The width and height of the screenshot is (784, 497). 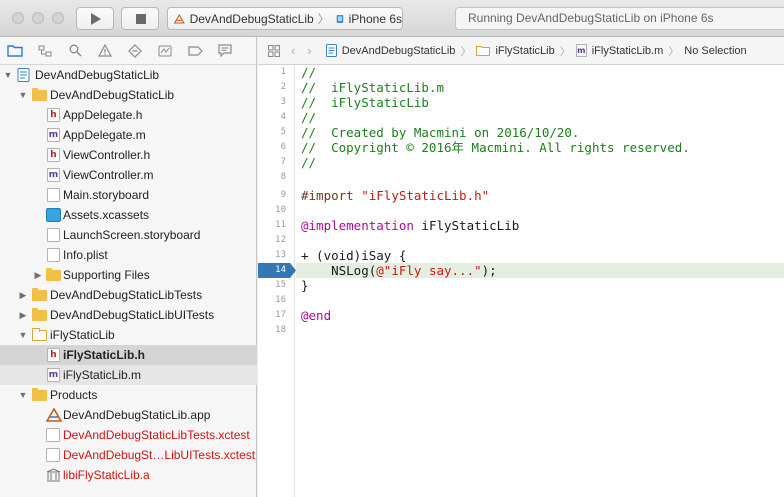 What do you see at coordinates (440, 132) in the screenshot?
I see `code-line: // Created by Macmini on 2016/10/20.` at bounding box center [440, 132].